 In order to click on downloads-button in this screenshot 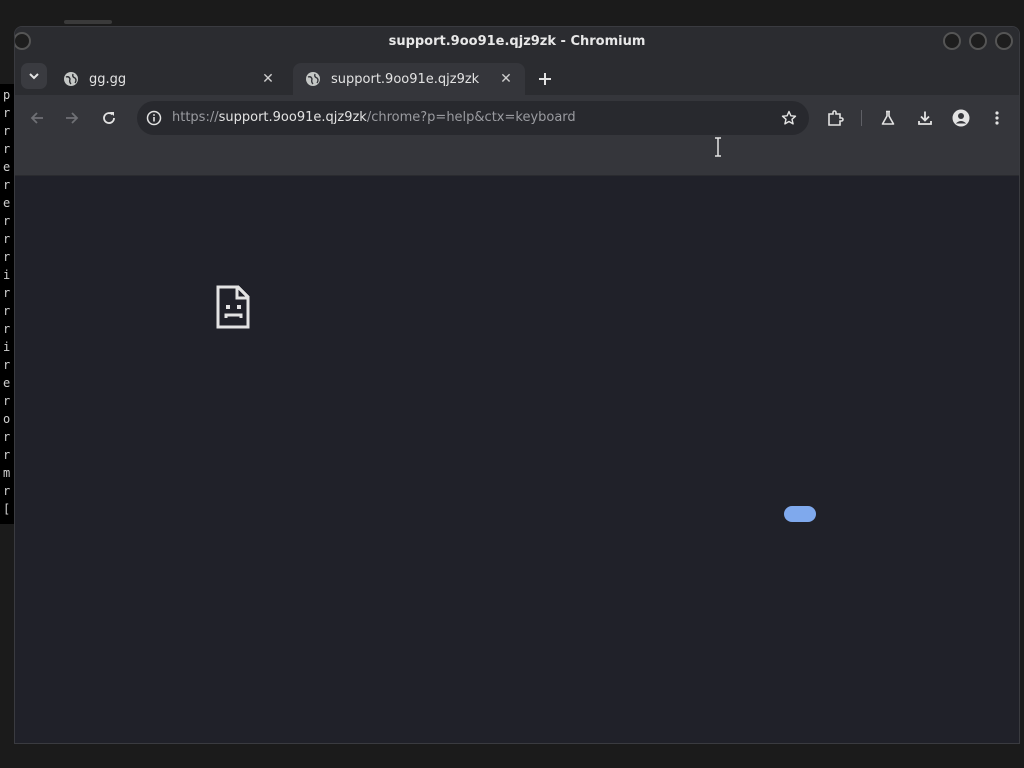, I will do `click(925, 118)`.